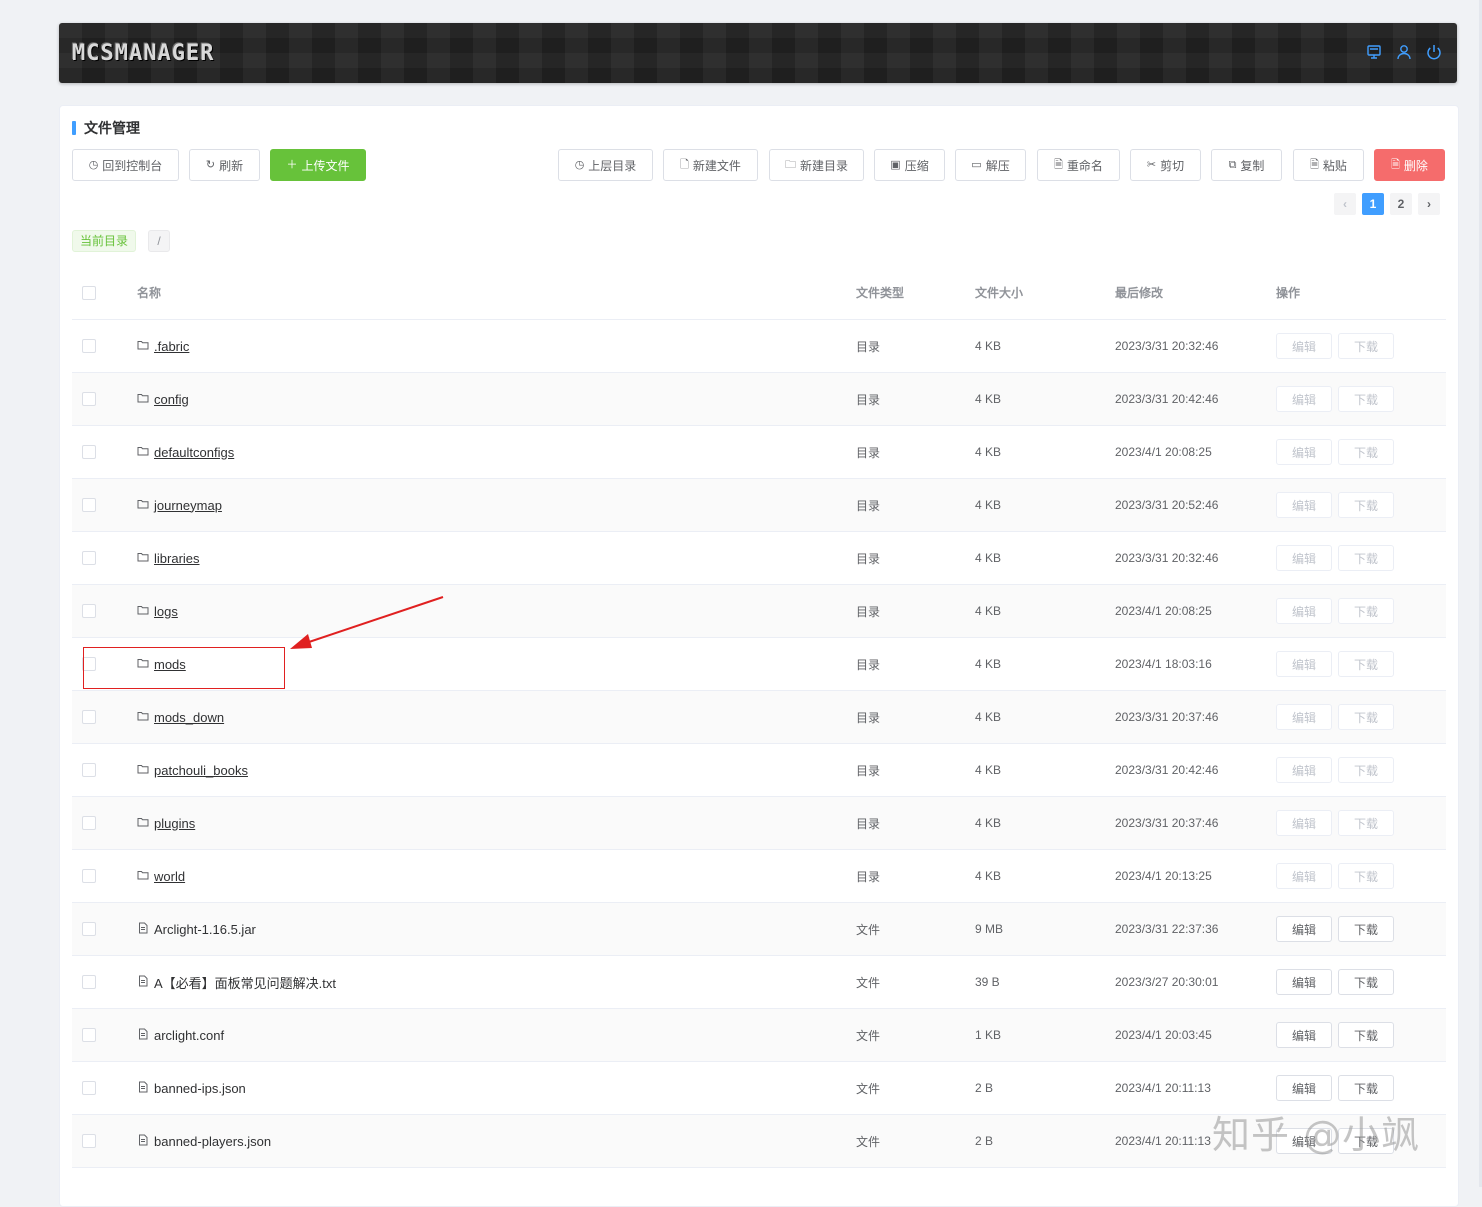 The image size is (1482, 1207). I want to click on current-path-badge: /, so click(159, 241).